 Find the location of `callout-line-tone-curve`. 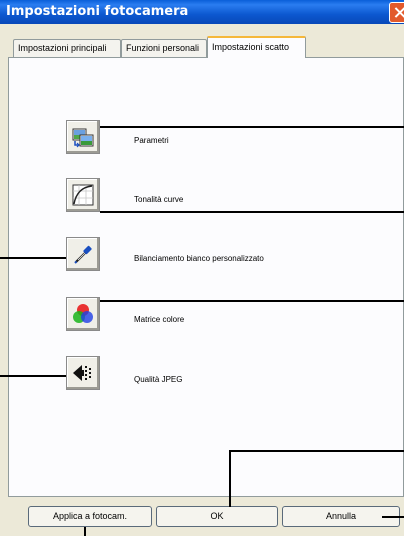

callout-line-tone-curve is located at coordinates (252, 212).